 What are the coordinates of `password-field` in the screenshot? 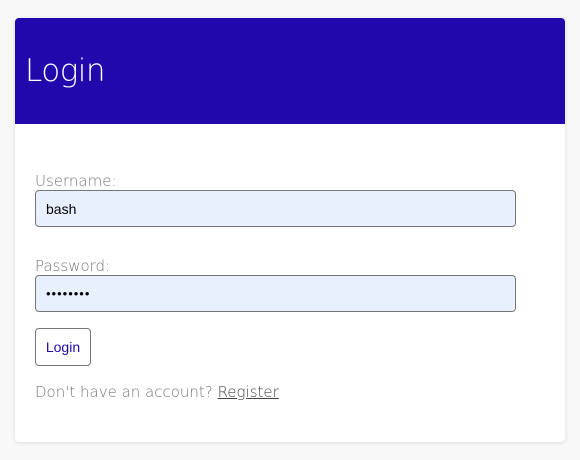 It's located at (275, 293).